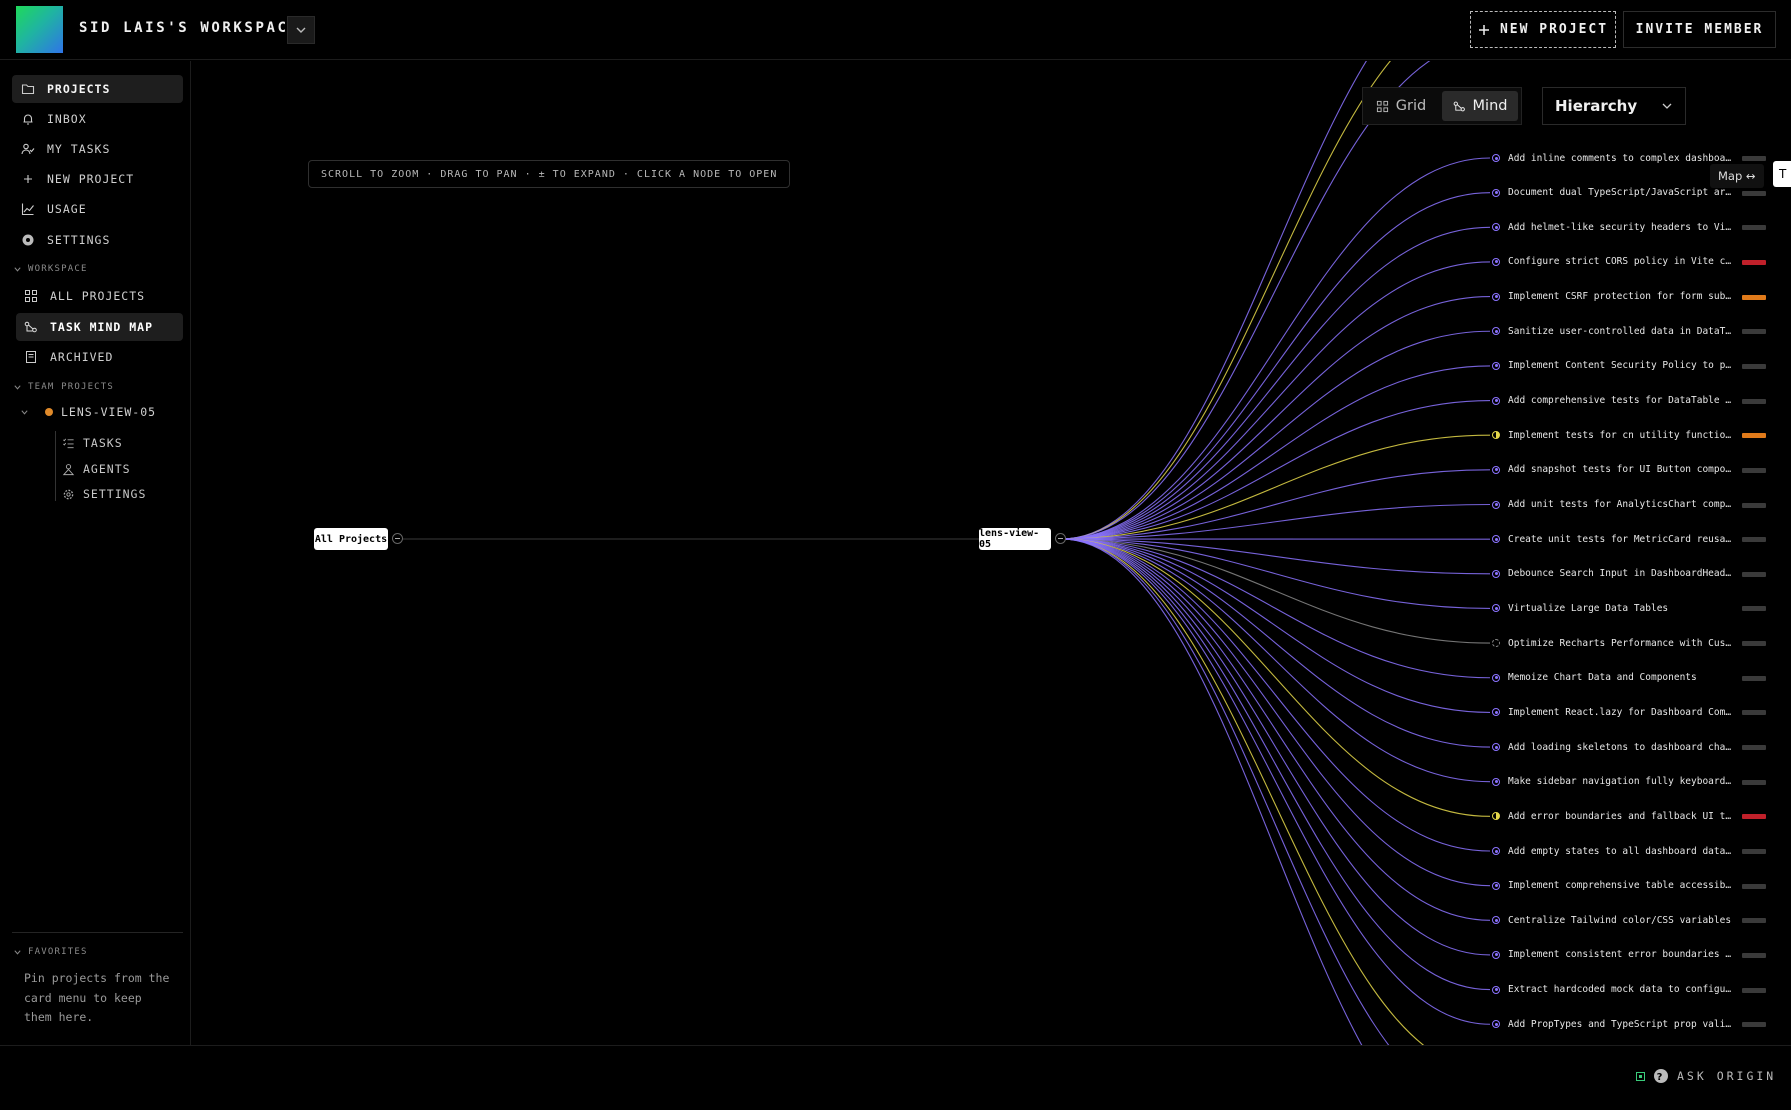  I want to click on layout-select: Hierarchy, so click(1614, 106).